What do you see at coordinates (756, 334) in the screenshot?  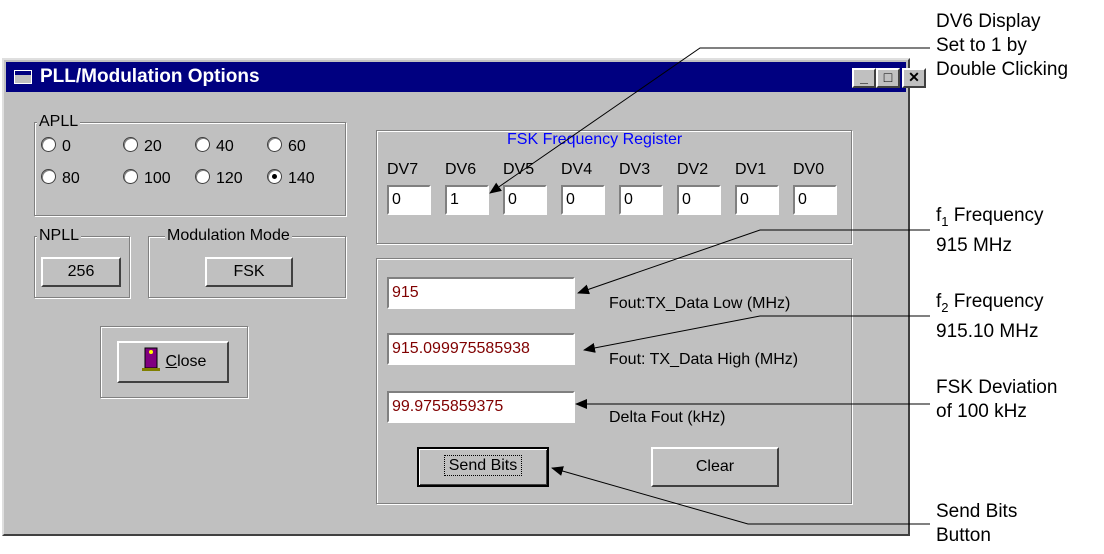 I see `f2-leader` at bounding box center [756, 334].